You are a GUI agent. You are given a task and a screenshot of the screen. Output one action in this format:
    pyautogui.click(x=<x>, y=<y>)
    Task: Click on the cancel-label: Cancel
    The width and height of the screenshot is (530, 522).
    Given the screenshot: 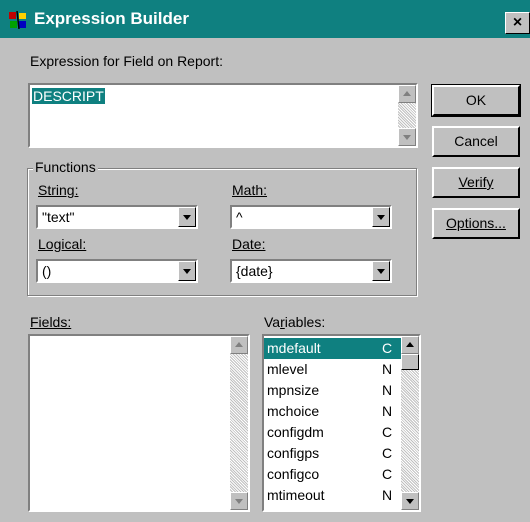 What is the action you would take?
    pyautogui.click(x=476, y=141)
    